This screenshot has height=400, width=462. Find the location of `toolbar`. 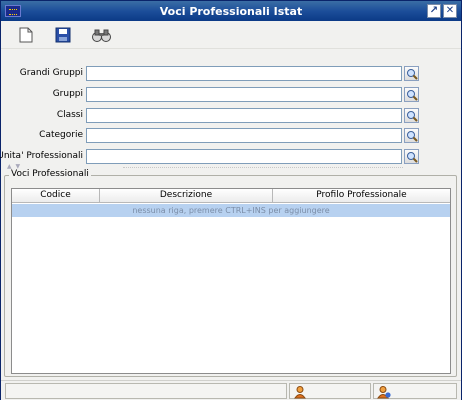

toolbar is located at coordinates (231, 35).